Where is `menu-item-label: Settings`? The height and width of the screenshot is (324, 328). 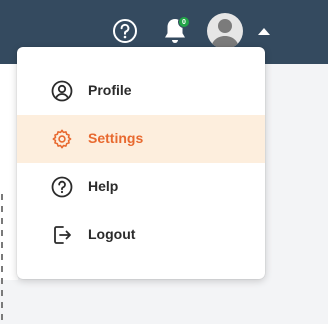 menu-item-label: Settings is located at coordinates (116, 138).